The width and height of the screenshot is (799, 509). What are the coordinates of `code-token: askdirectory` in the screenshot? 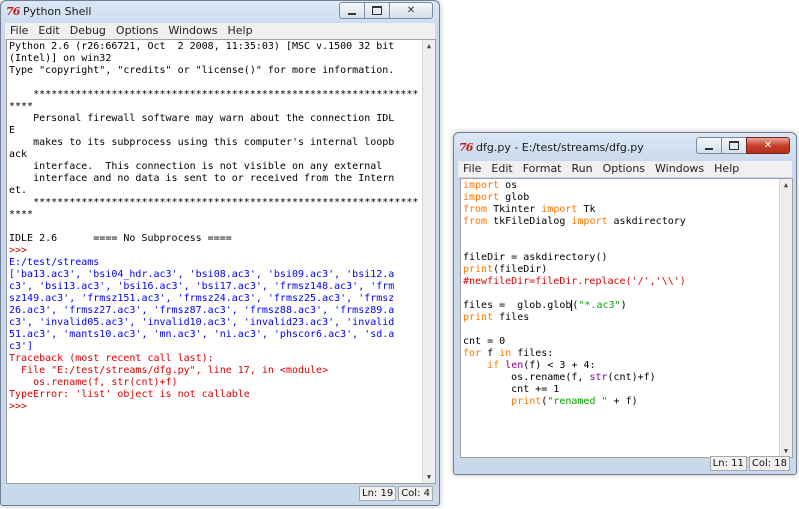 It's located at (646, 221).